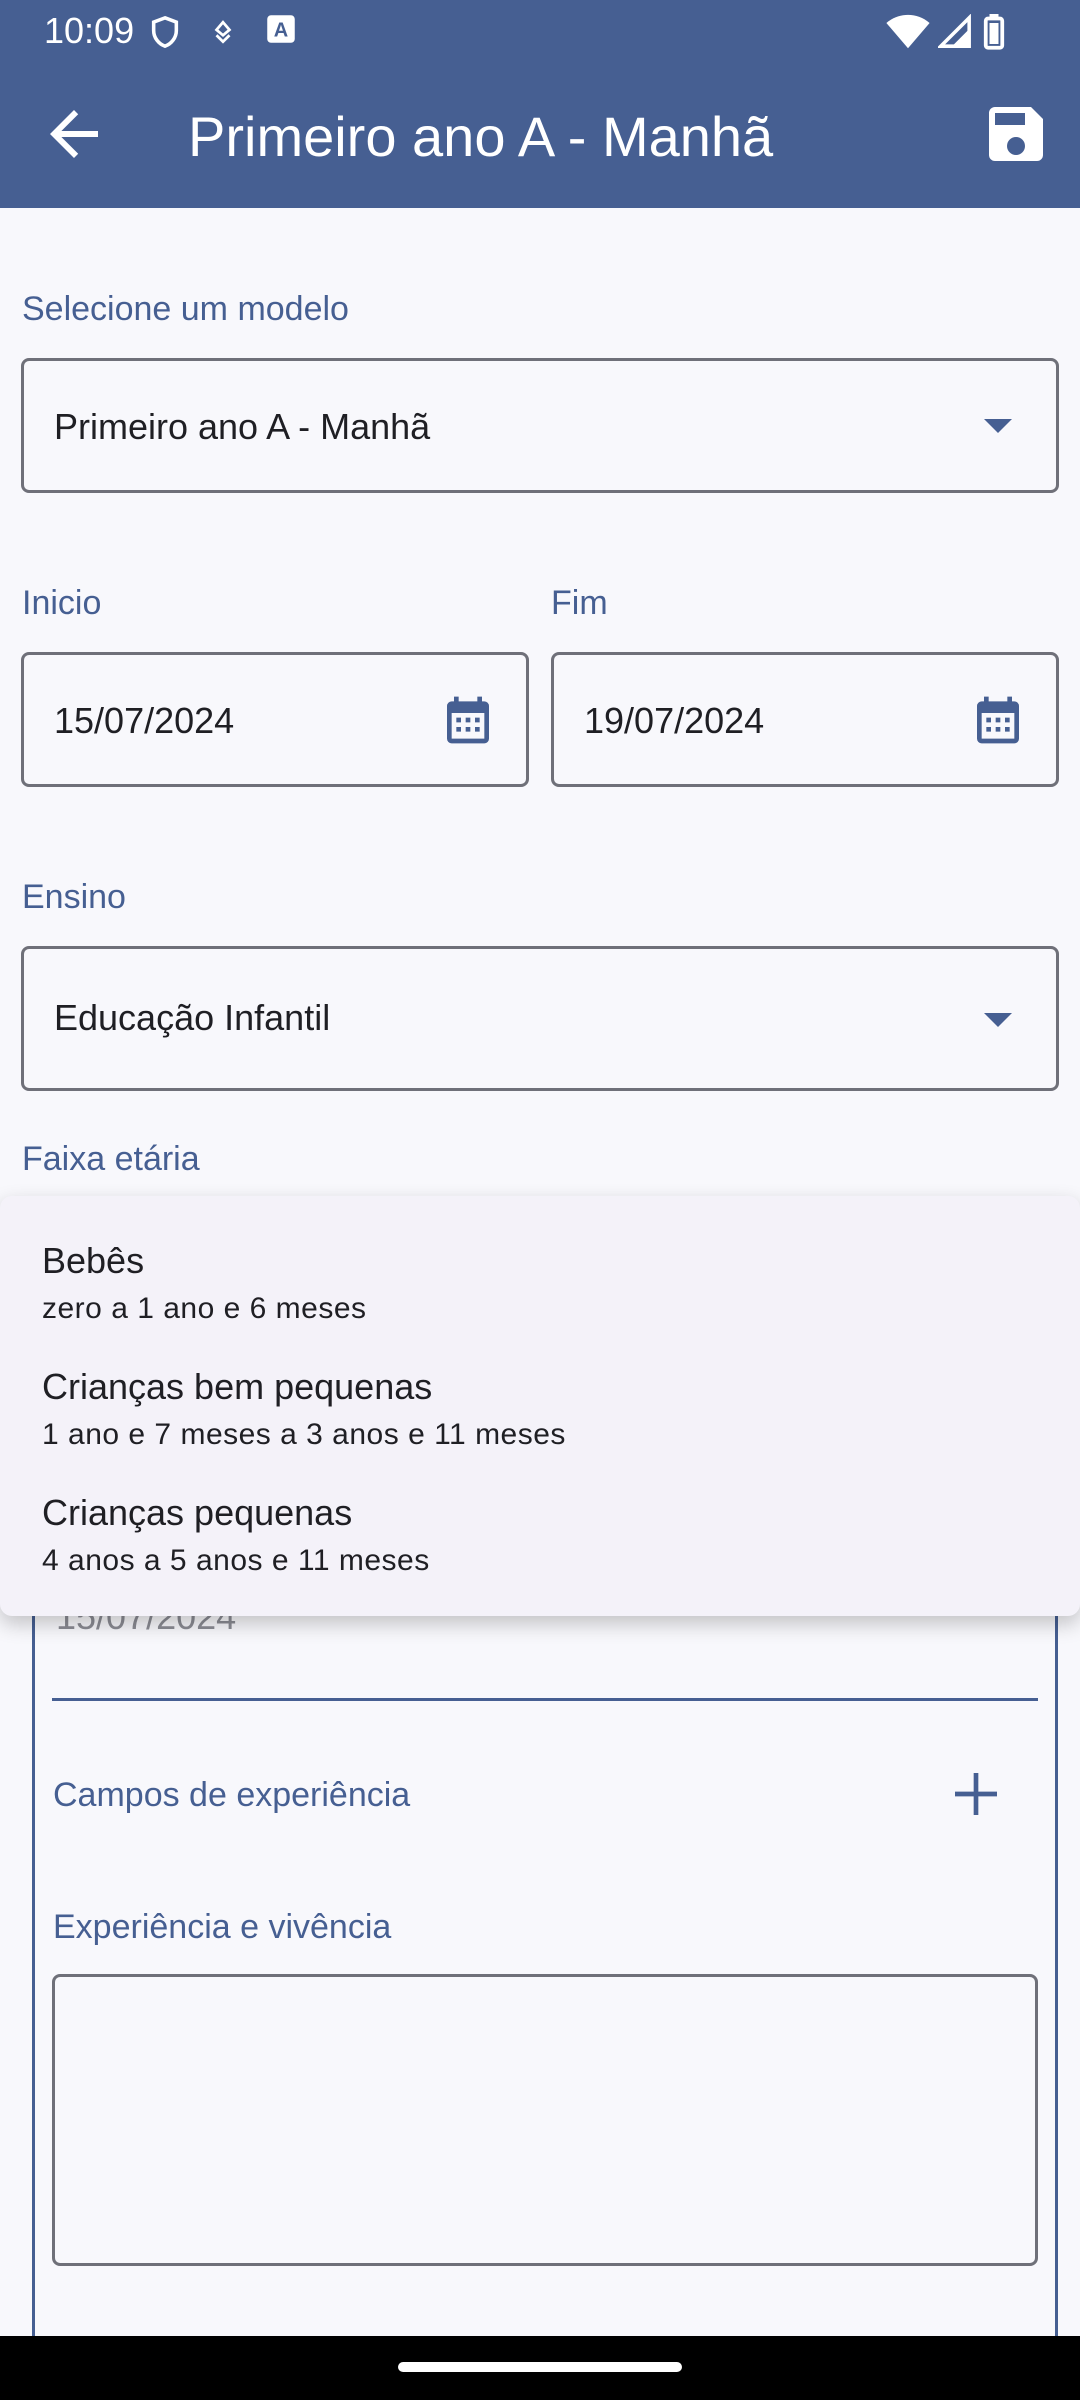  What do you see at coordinates (545, 2120) in the screenshot?
I see `experience-textarea` at bounding box center [545, 2120].